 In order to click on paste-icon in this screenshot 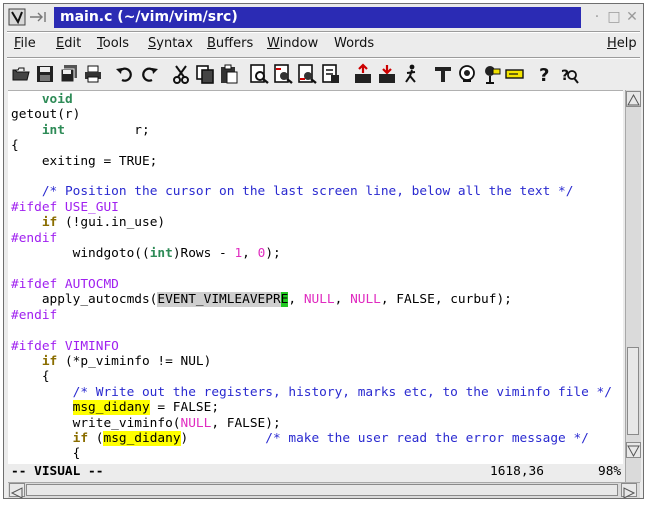, I will do `click(229, 74)`.